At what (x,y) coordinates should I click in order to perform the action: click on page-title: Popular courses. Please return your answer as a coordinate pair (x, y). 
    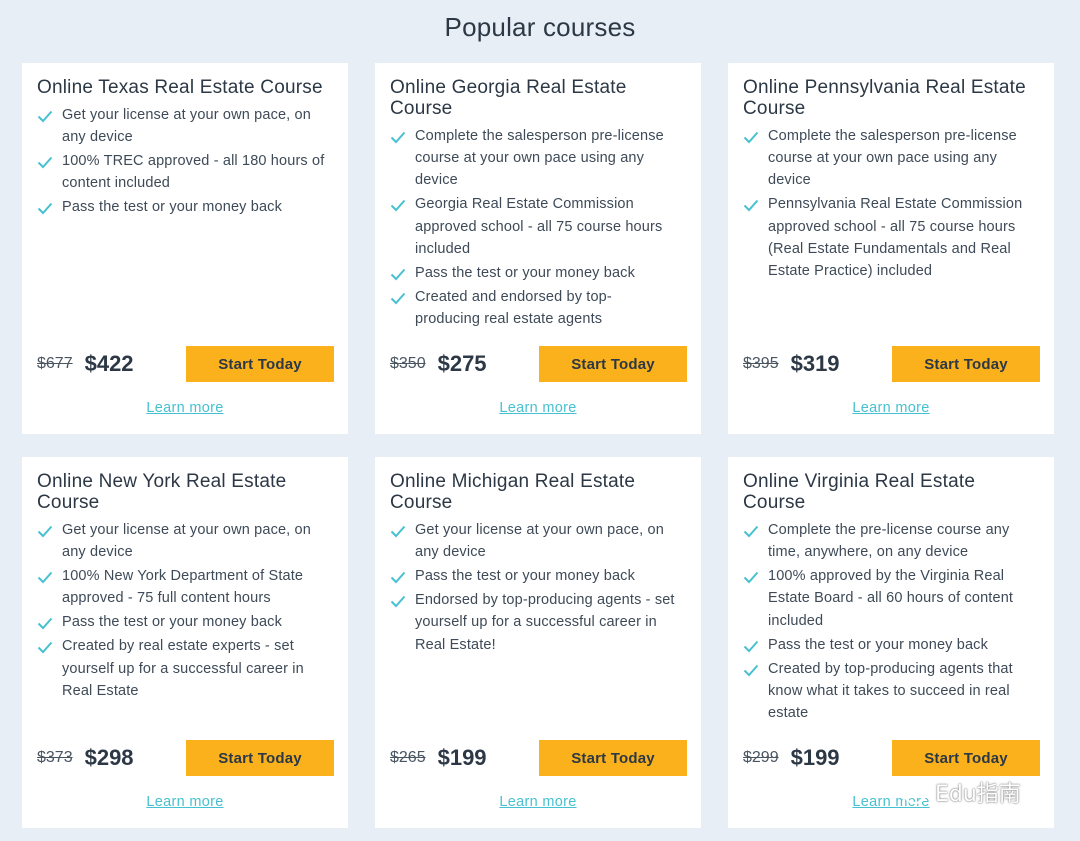
    Looking at the image, I should click on (540, 27).